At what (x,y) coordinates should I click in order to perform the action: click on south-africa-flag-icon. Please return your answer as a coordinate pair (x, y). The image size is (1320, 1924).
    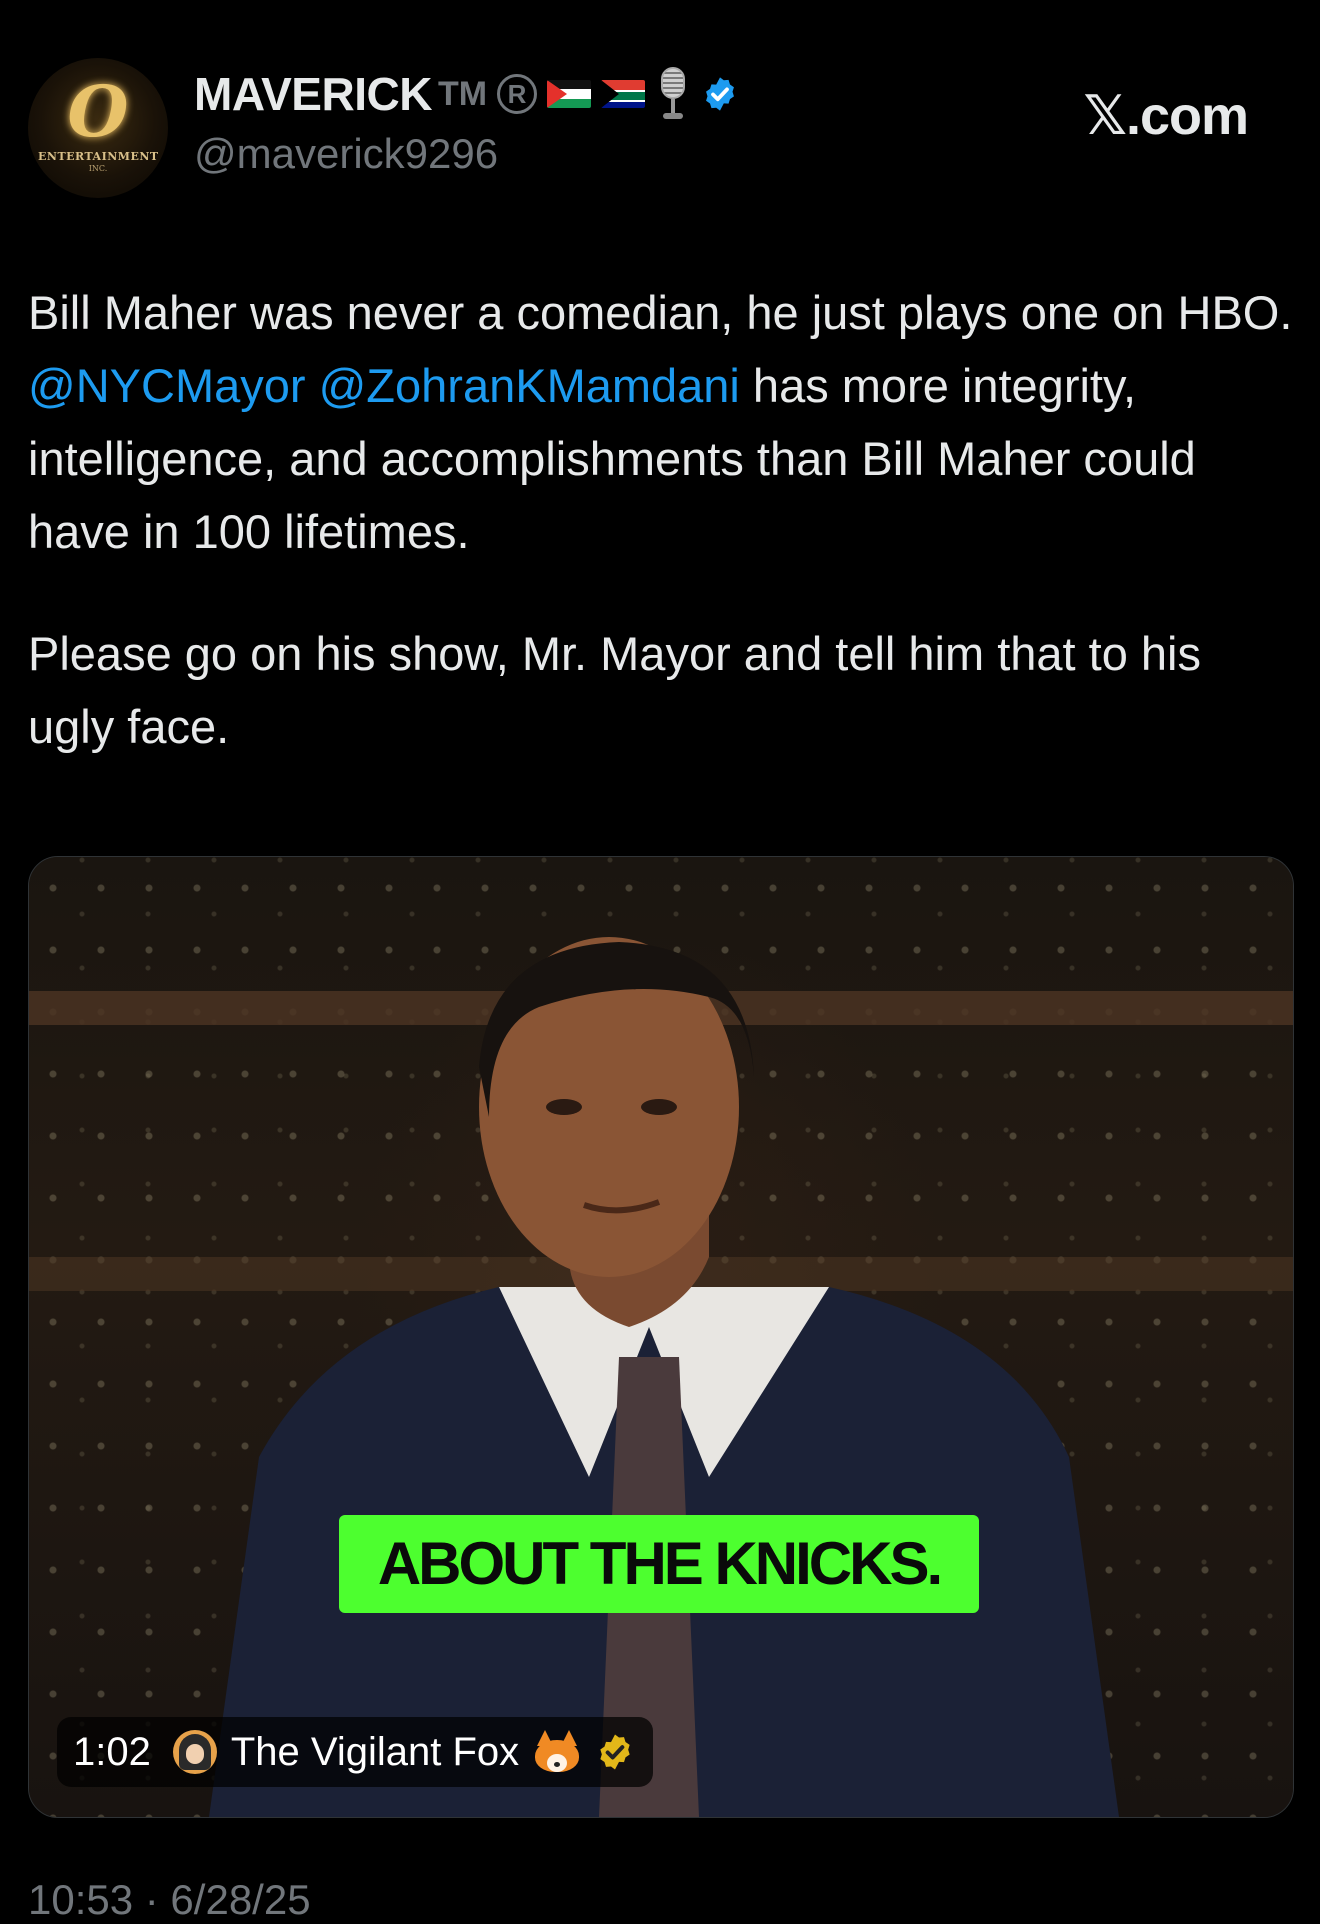
    Looking at the image, I should click on (623, 94).